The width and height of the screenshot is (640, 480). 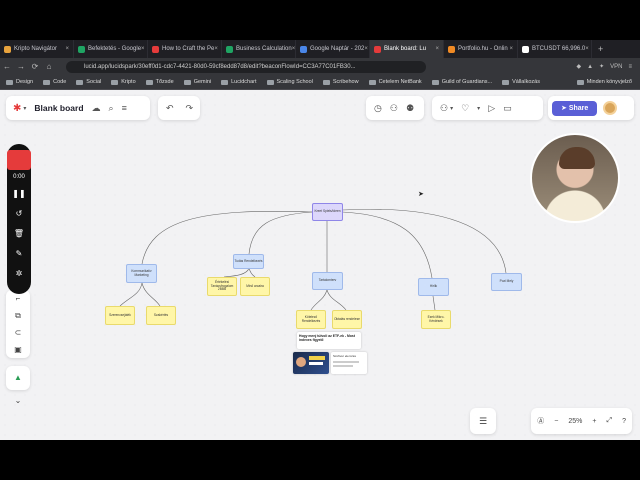 What do you see at coordinates (19, 274) in the screenshot?
I see `effects-icon: ✲` at bounding box center [19, 274].